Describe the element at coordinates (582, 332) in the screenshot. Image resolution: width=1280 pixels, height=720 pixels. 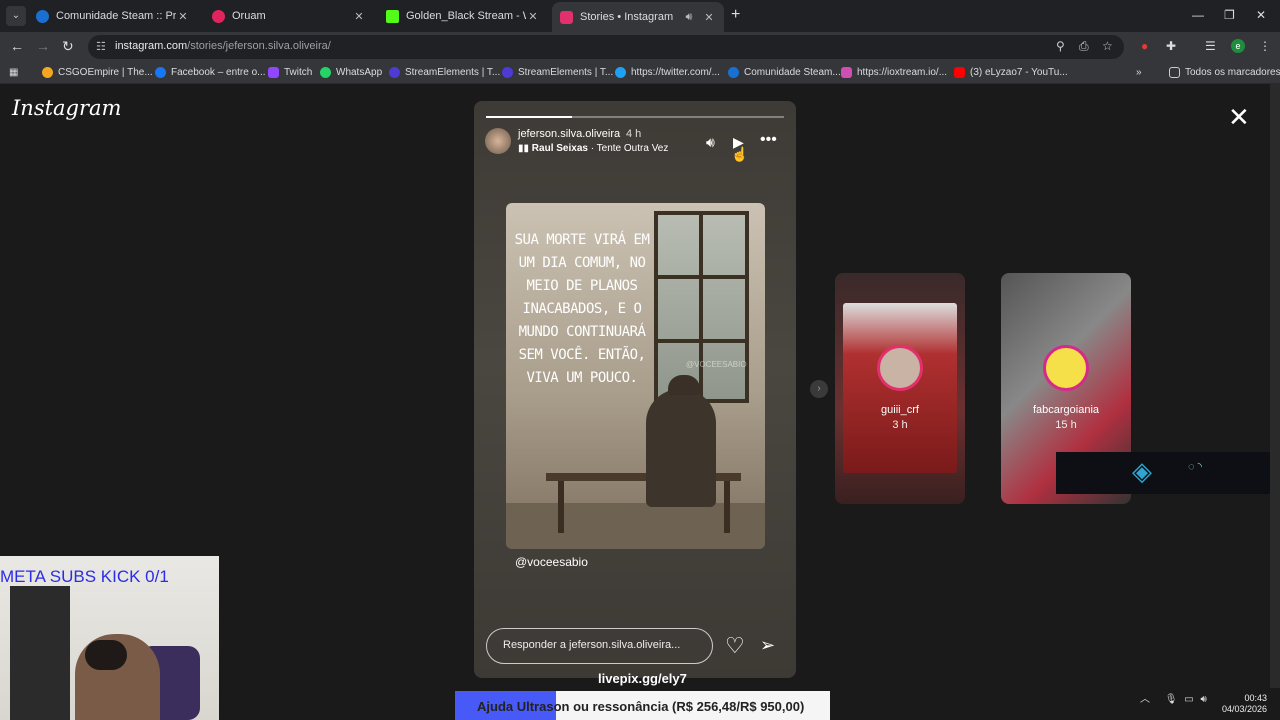
I see `quote-line: MUNDO CONTINUARÁ` at that location.